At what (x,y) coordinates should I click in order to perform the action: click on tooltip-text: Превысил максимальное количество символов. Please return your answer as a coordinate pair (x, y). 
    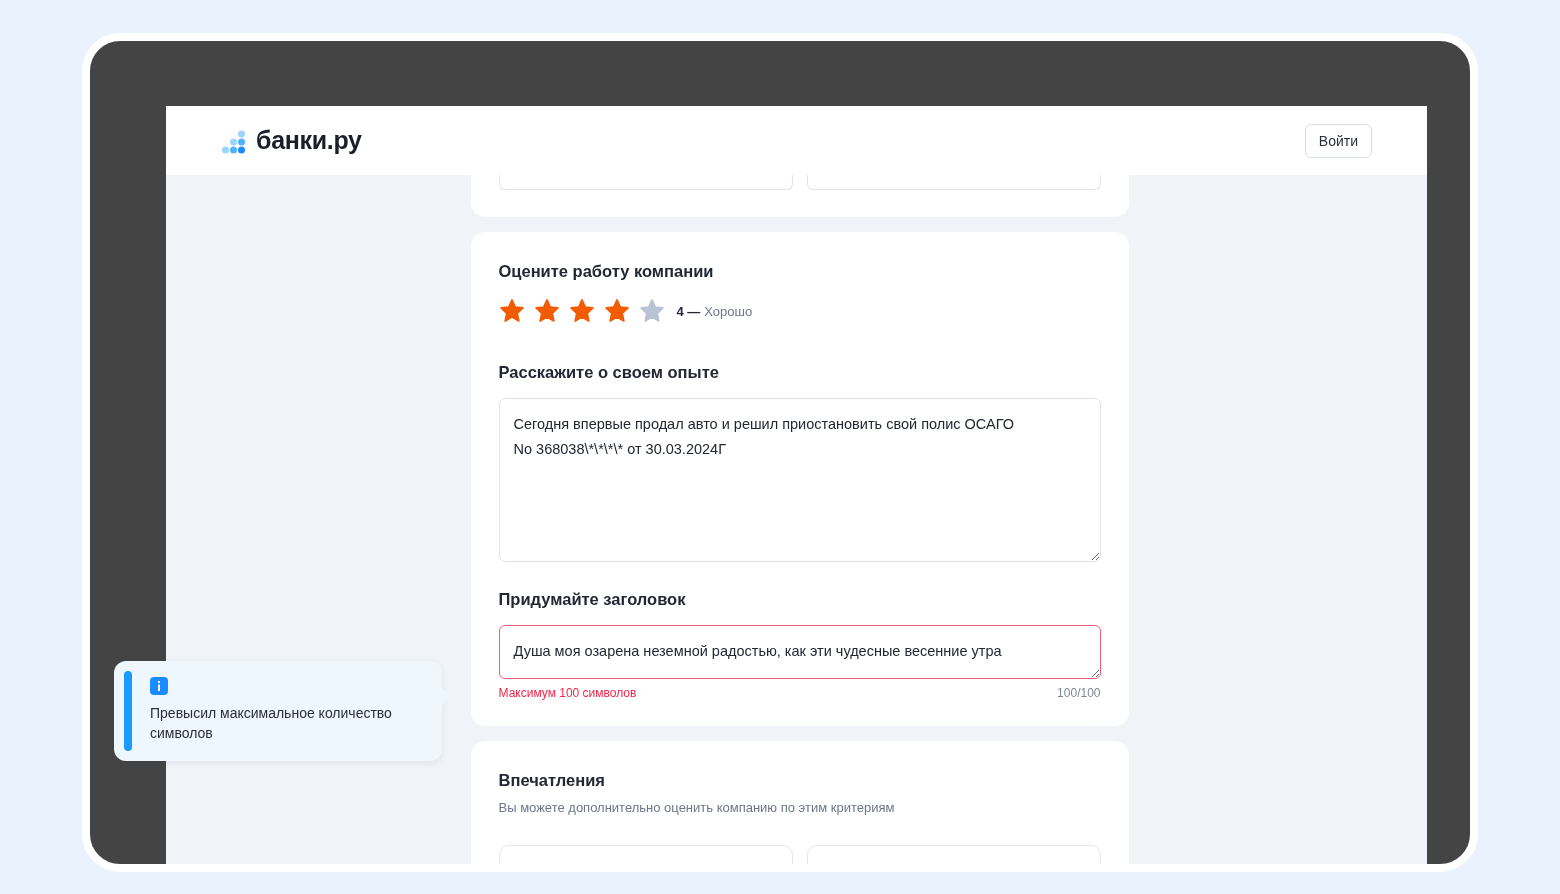
    Looking at the image, I should click on (271, 723).